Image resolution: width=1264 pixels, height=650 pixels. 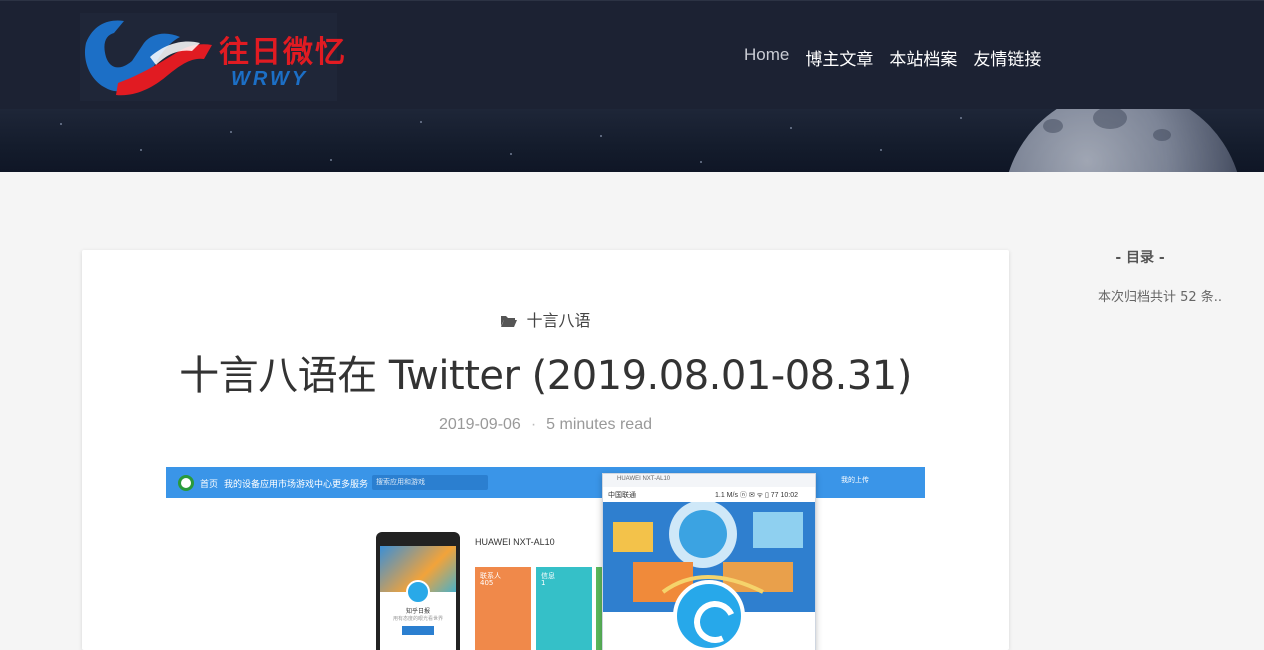 What do you see at coordinates (599, 424) in the screenshot?
I see `post-read-time: 5 minutes read` at bounding box center [599, 424].